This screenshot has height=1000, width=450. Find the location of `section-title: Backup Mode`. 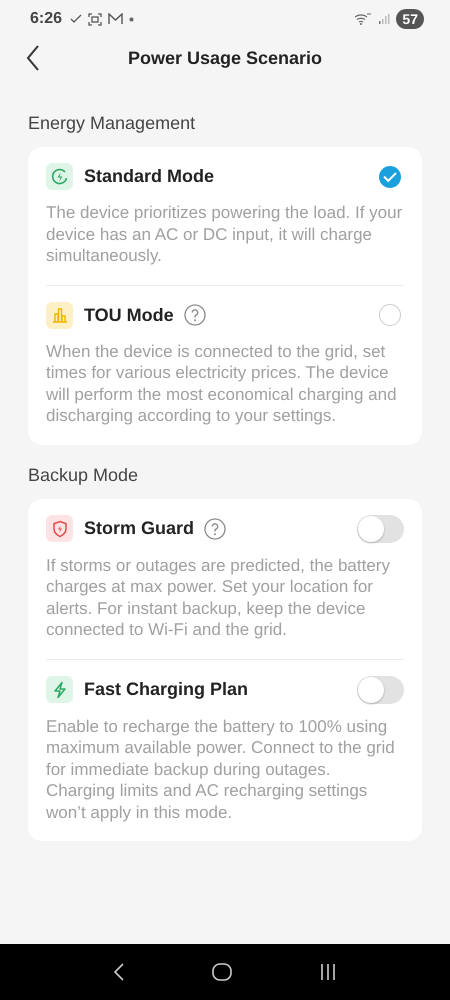

section-title: Backup Mode is located at coordinates (83, 475).